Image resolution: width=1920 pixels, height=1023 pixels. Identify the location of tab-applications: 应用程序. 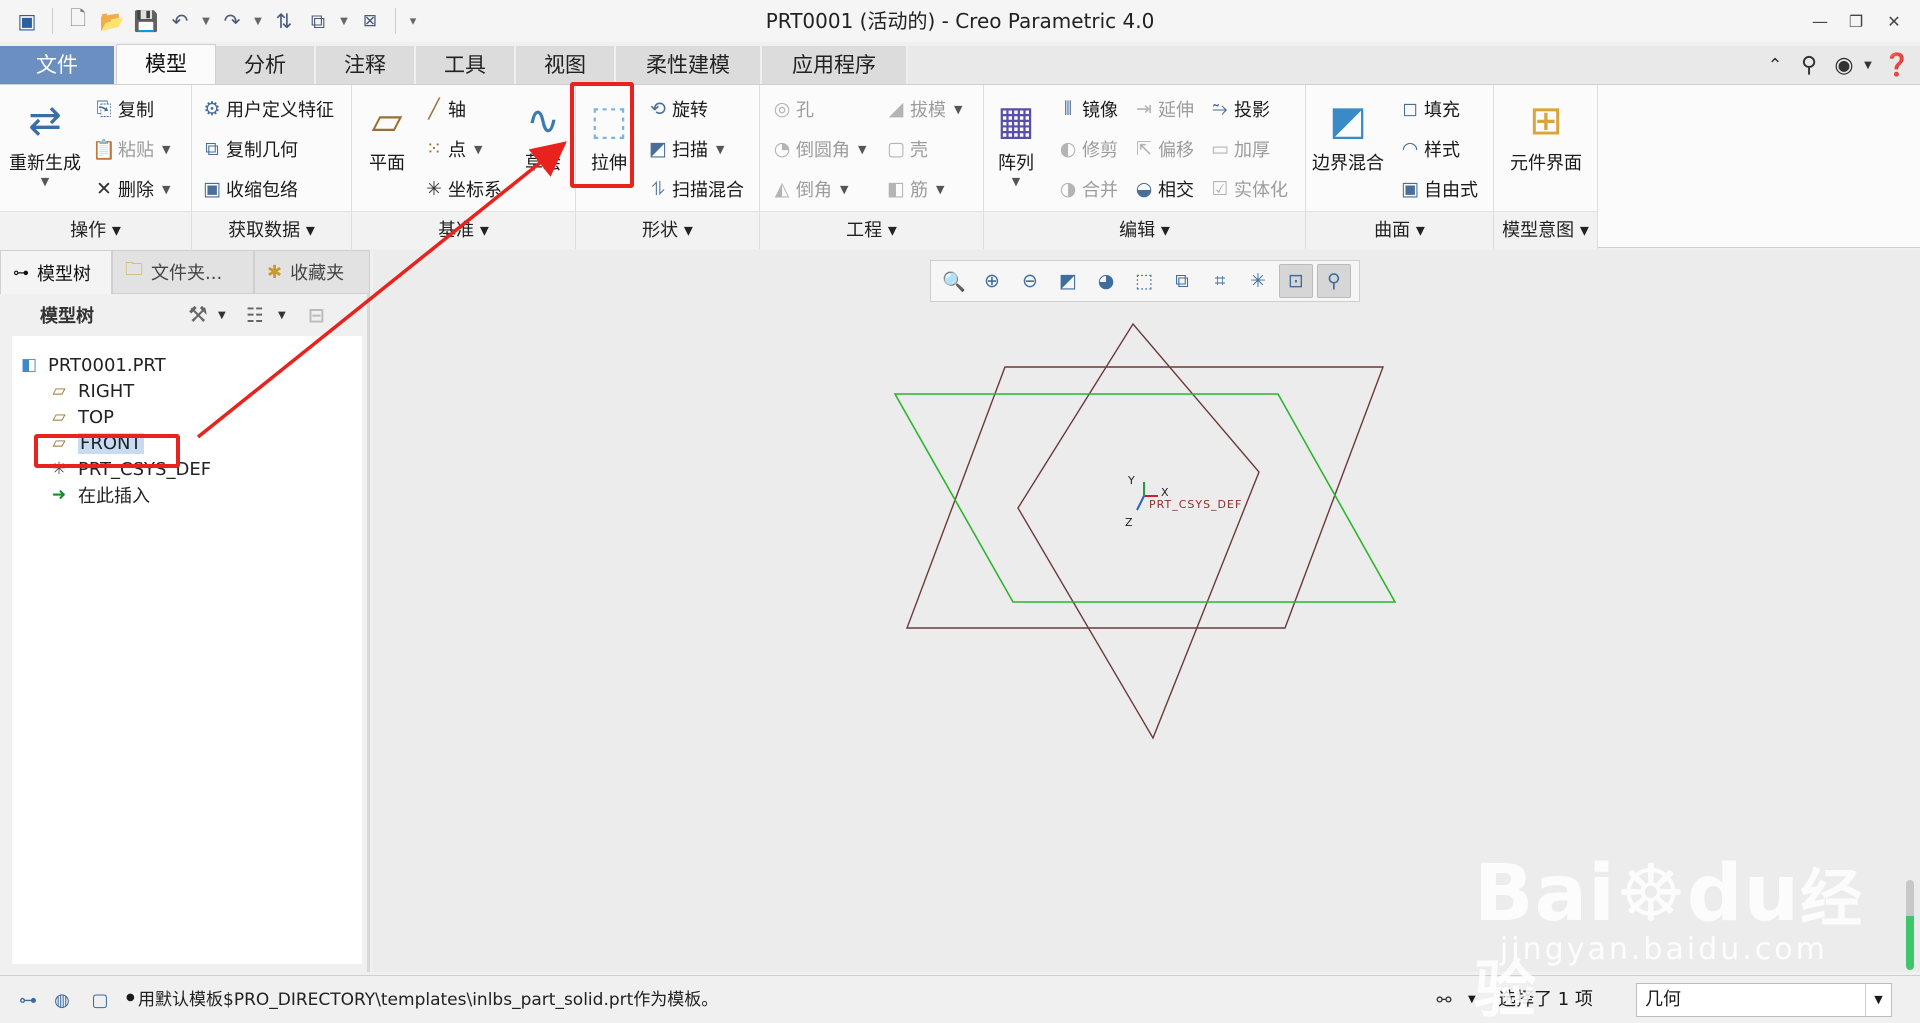
(835, 65).